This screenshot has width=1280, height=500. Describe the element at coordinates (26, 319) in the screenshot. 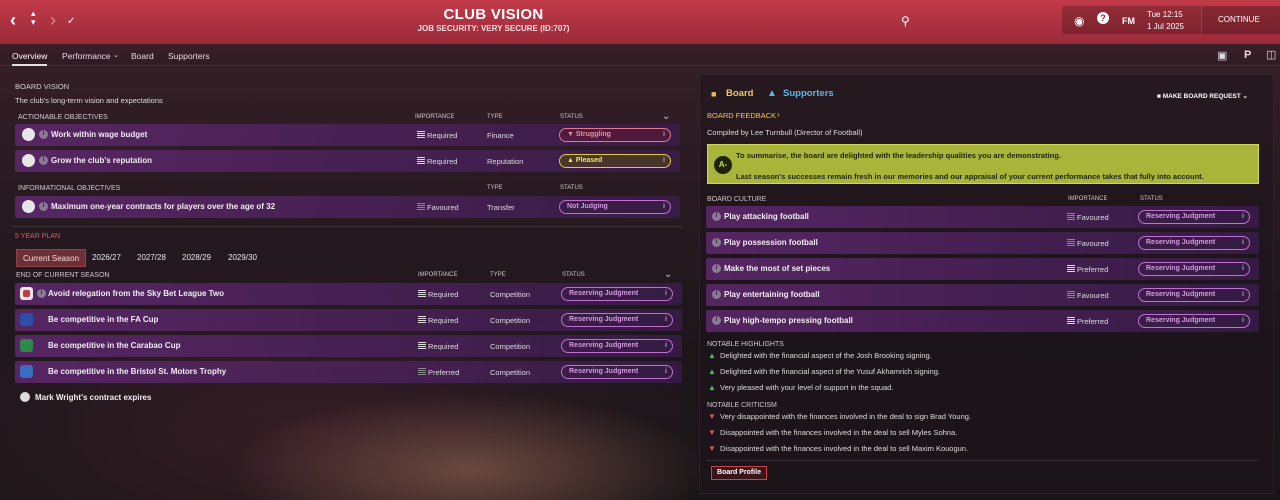

I see `fa-cup-crest-icon` at that location.